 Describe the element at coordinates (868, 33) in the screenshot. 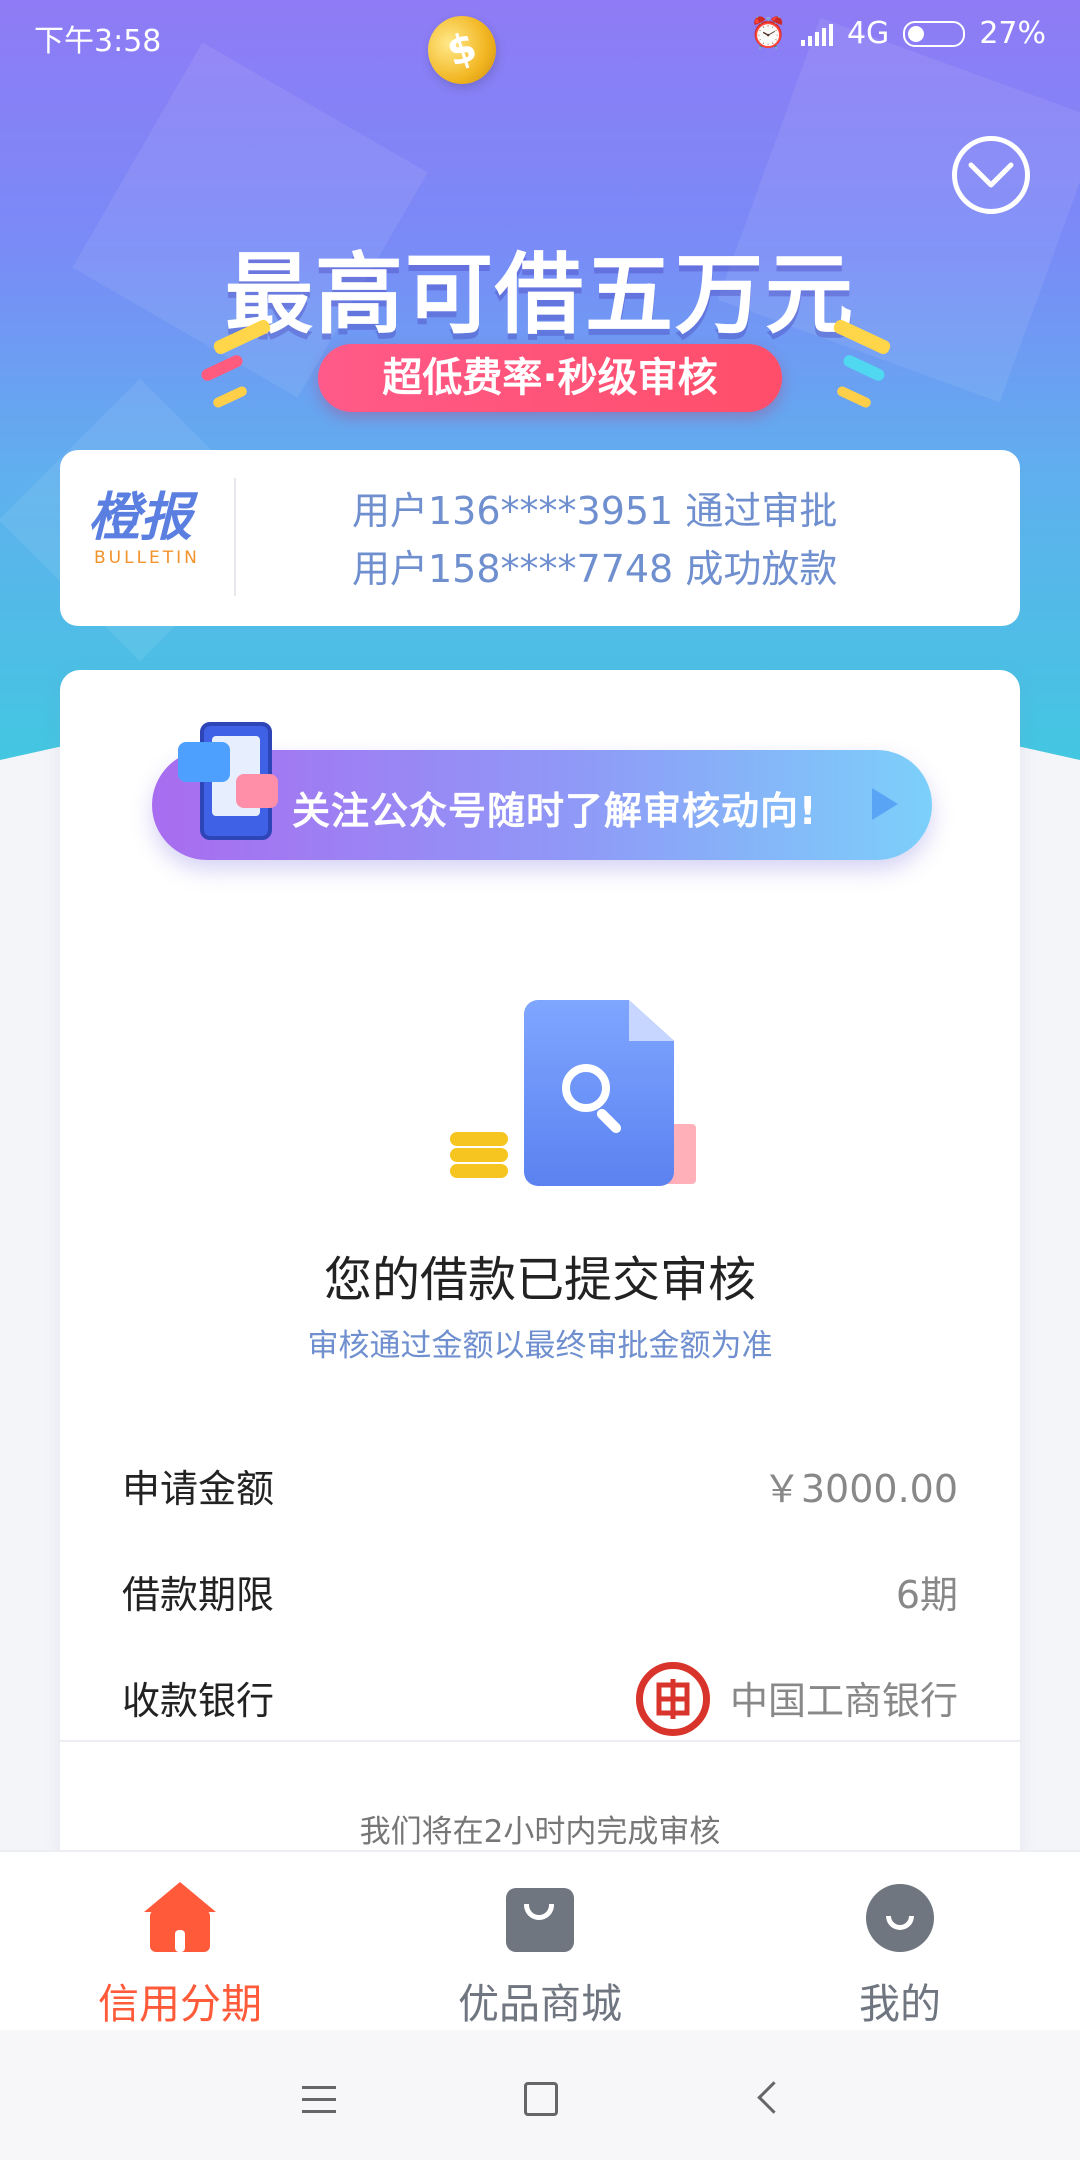

I see `network-type: 4G` at that location.